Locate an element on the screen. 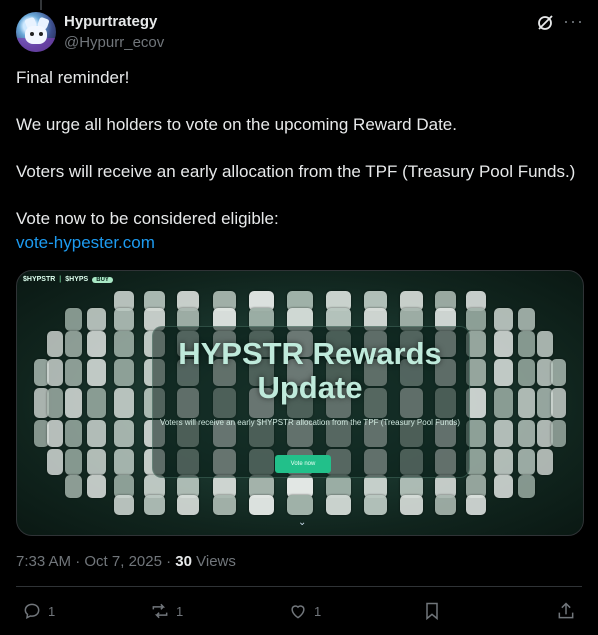  more-icon: ··· is located at coordinates (573, 22).